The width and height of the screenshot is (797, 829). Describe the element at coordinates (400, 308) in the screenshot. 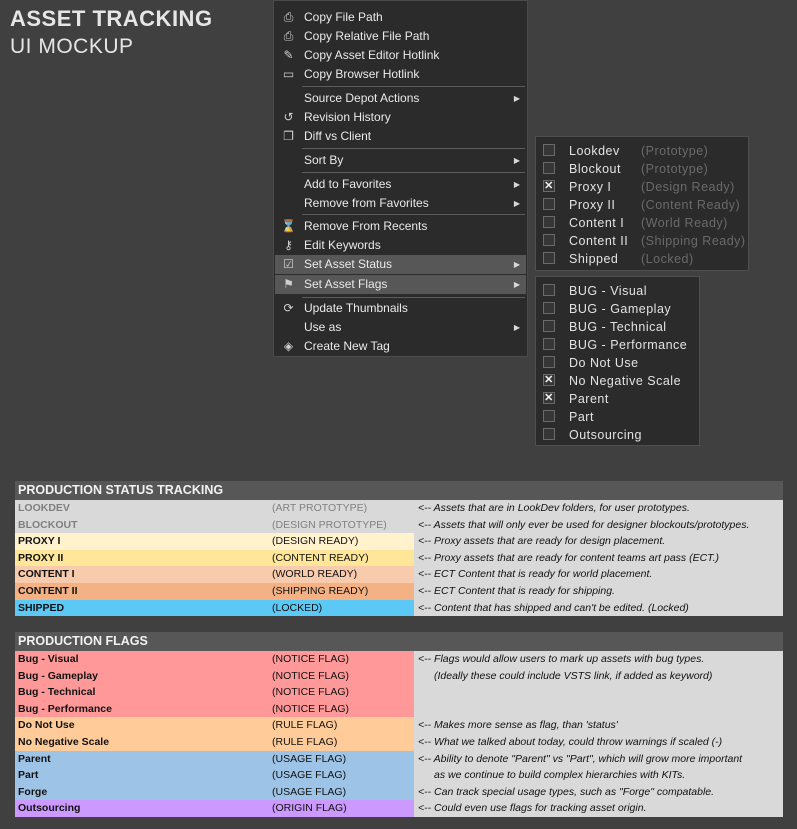

I see `menu-item-update-thumbnails: ⟳ Update Thumbnails` at that location.